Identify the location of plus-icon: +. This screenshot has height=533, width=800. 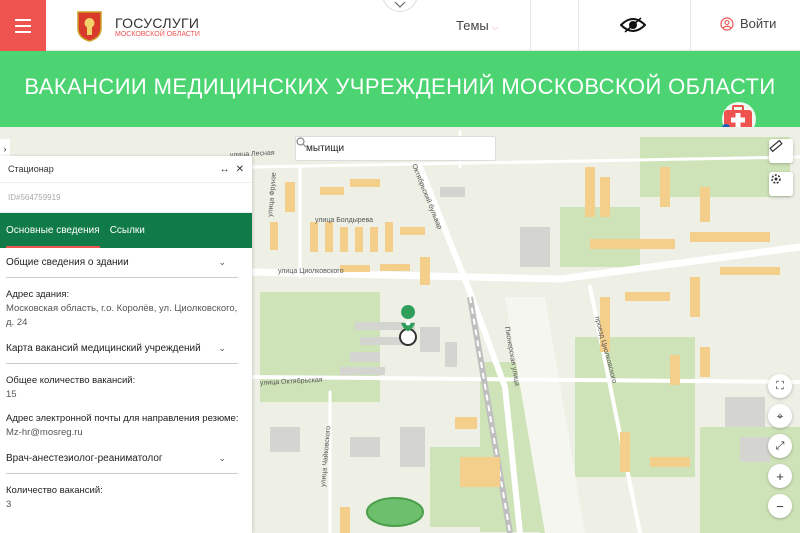
(780, 476).